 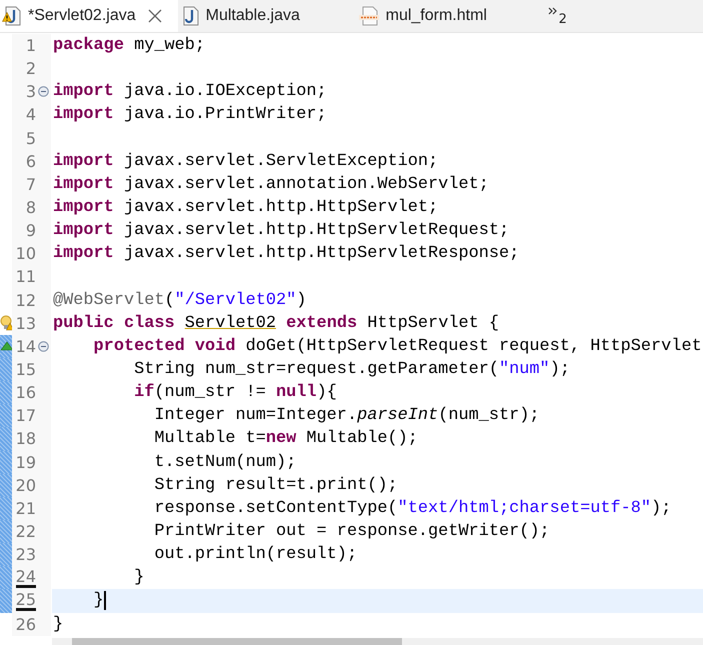 I want to click on editor-tab: *Servlet02.java, so click(x=89, y=16).